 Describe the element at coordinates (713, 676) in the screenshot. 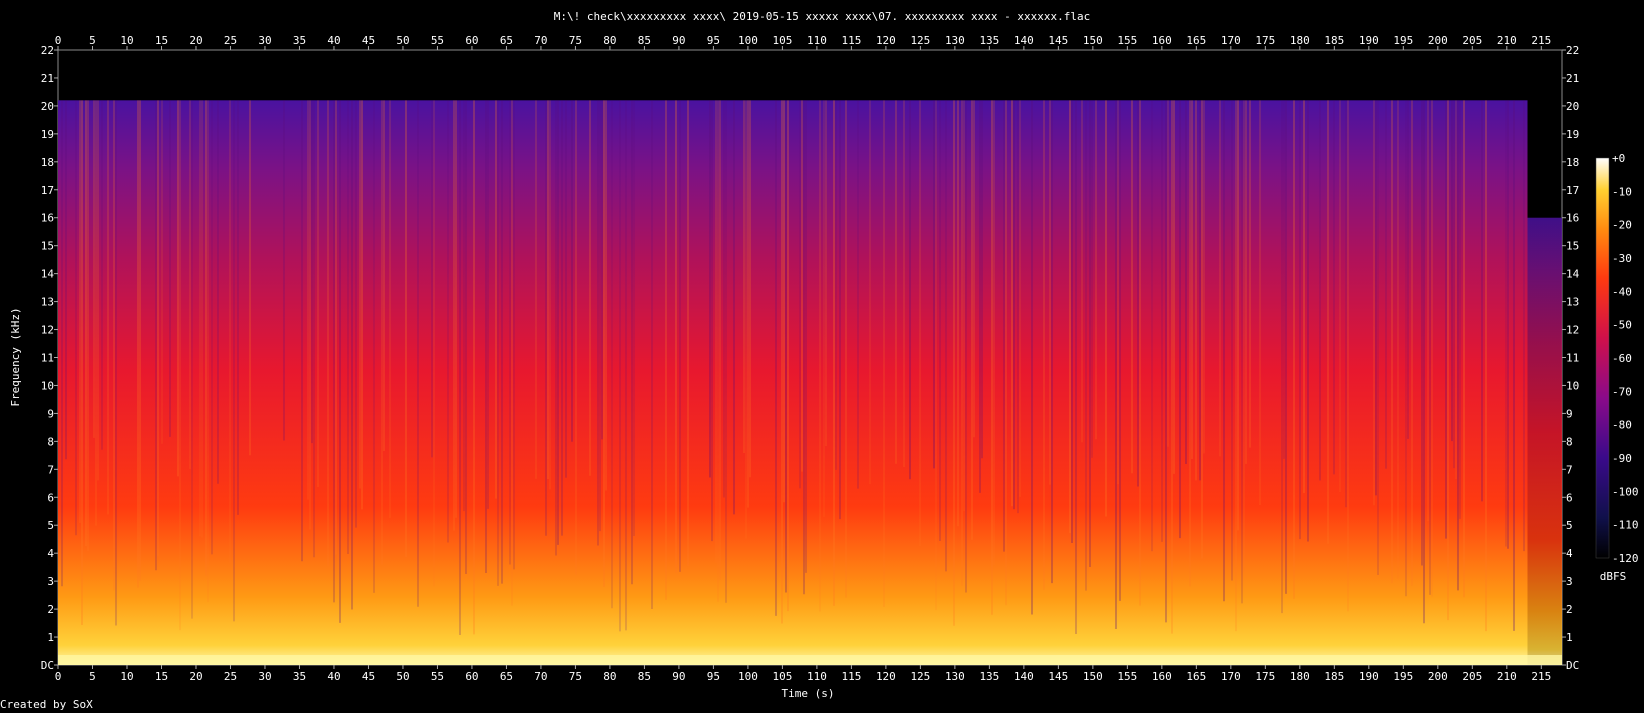

I see `x-tick-label-bottom: 95` at that location.